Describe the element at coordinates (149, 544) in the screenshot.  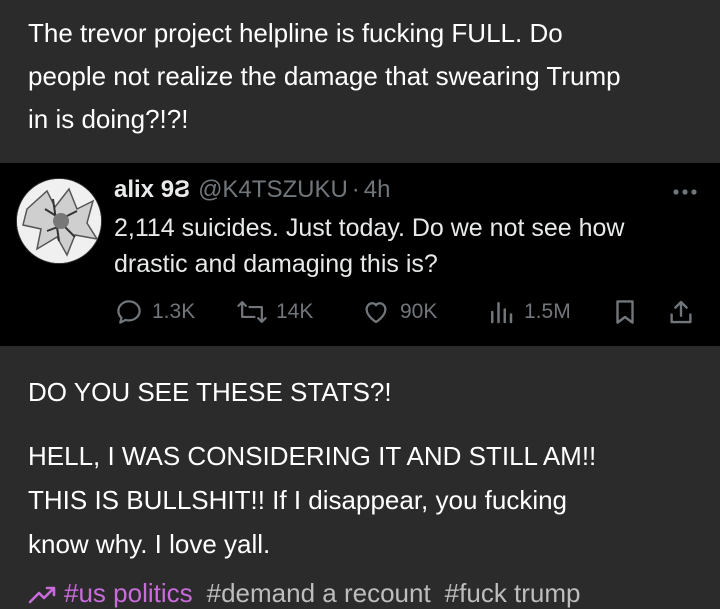
I see `comment-line: know why. I love yall.` at that location.